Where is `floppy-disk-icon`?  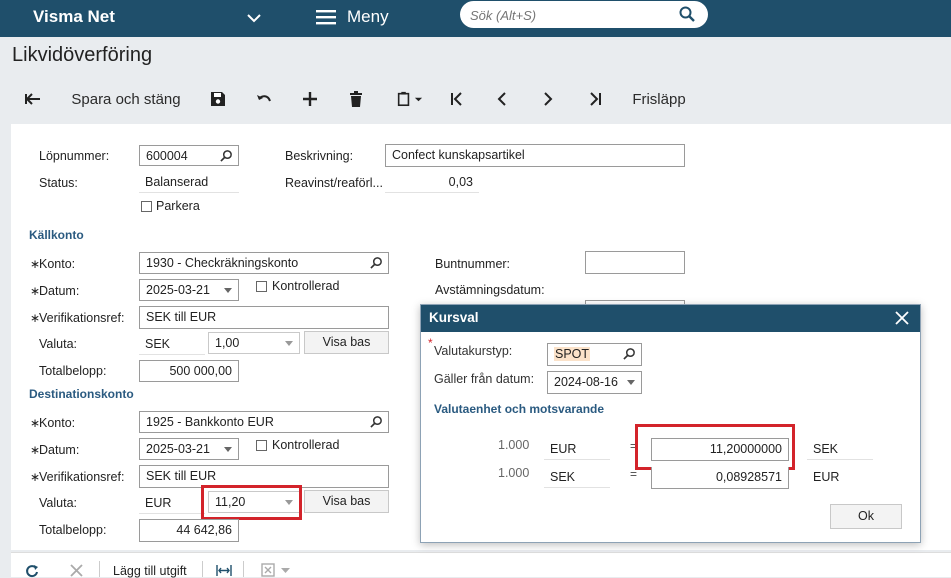 floppy-disk-icon is located at coordinates (218, 99).